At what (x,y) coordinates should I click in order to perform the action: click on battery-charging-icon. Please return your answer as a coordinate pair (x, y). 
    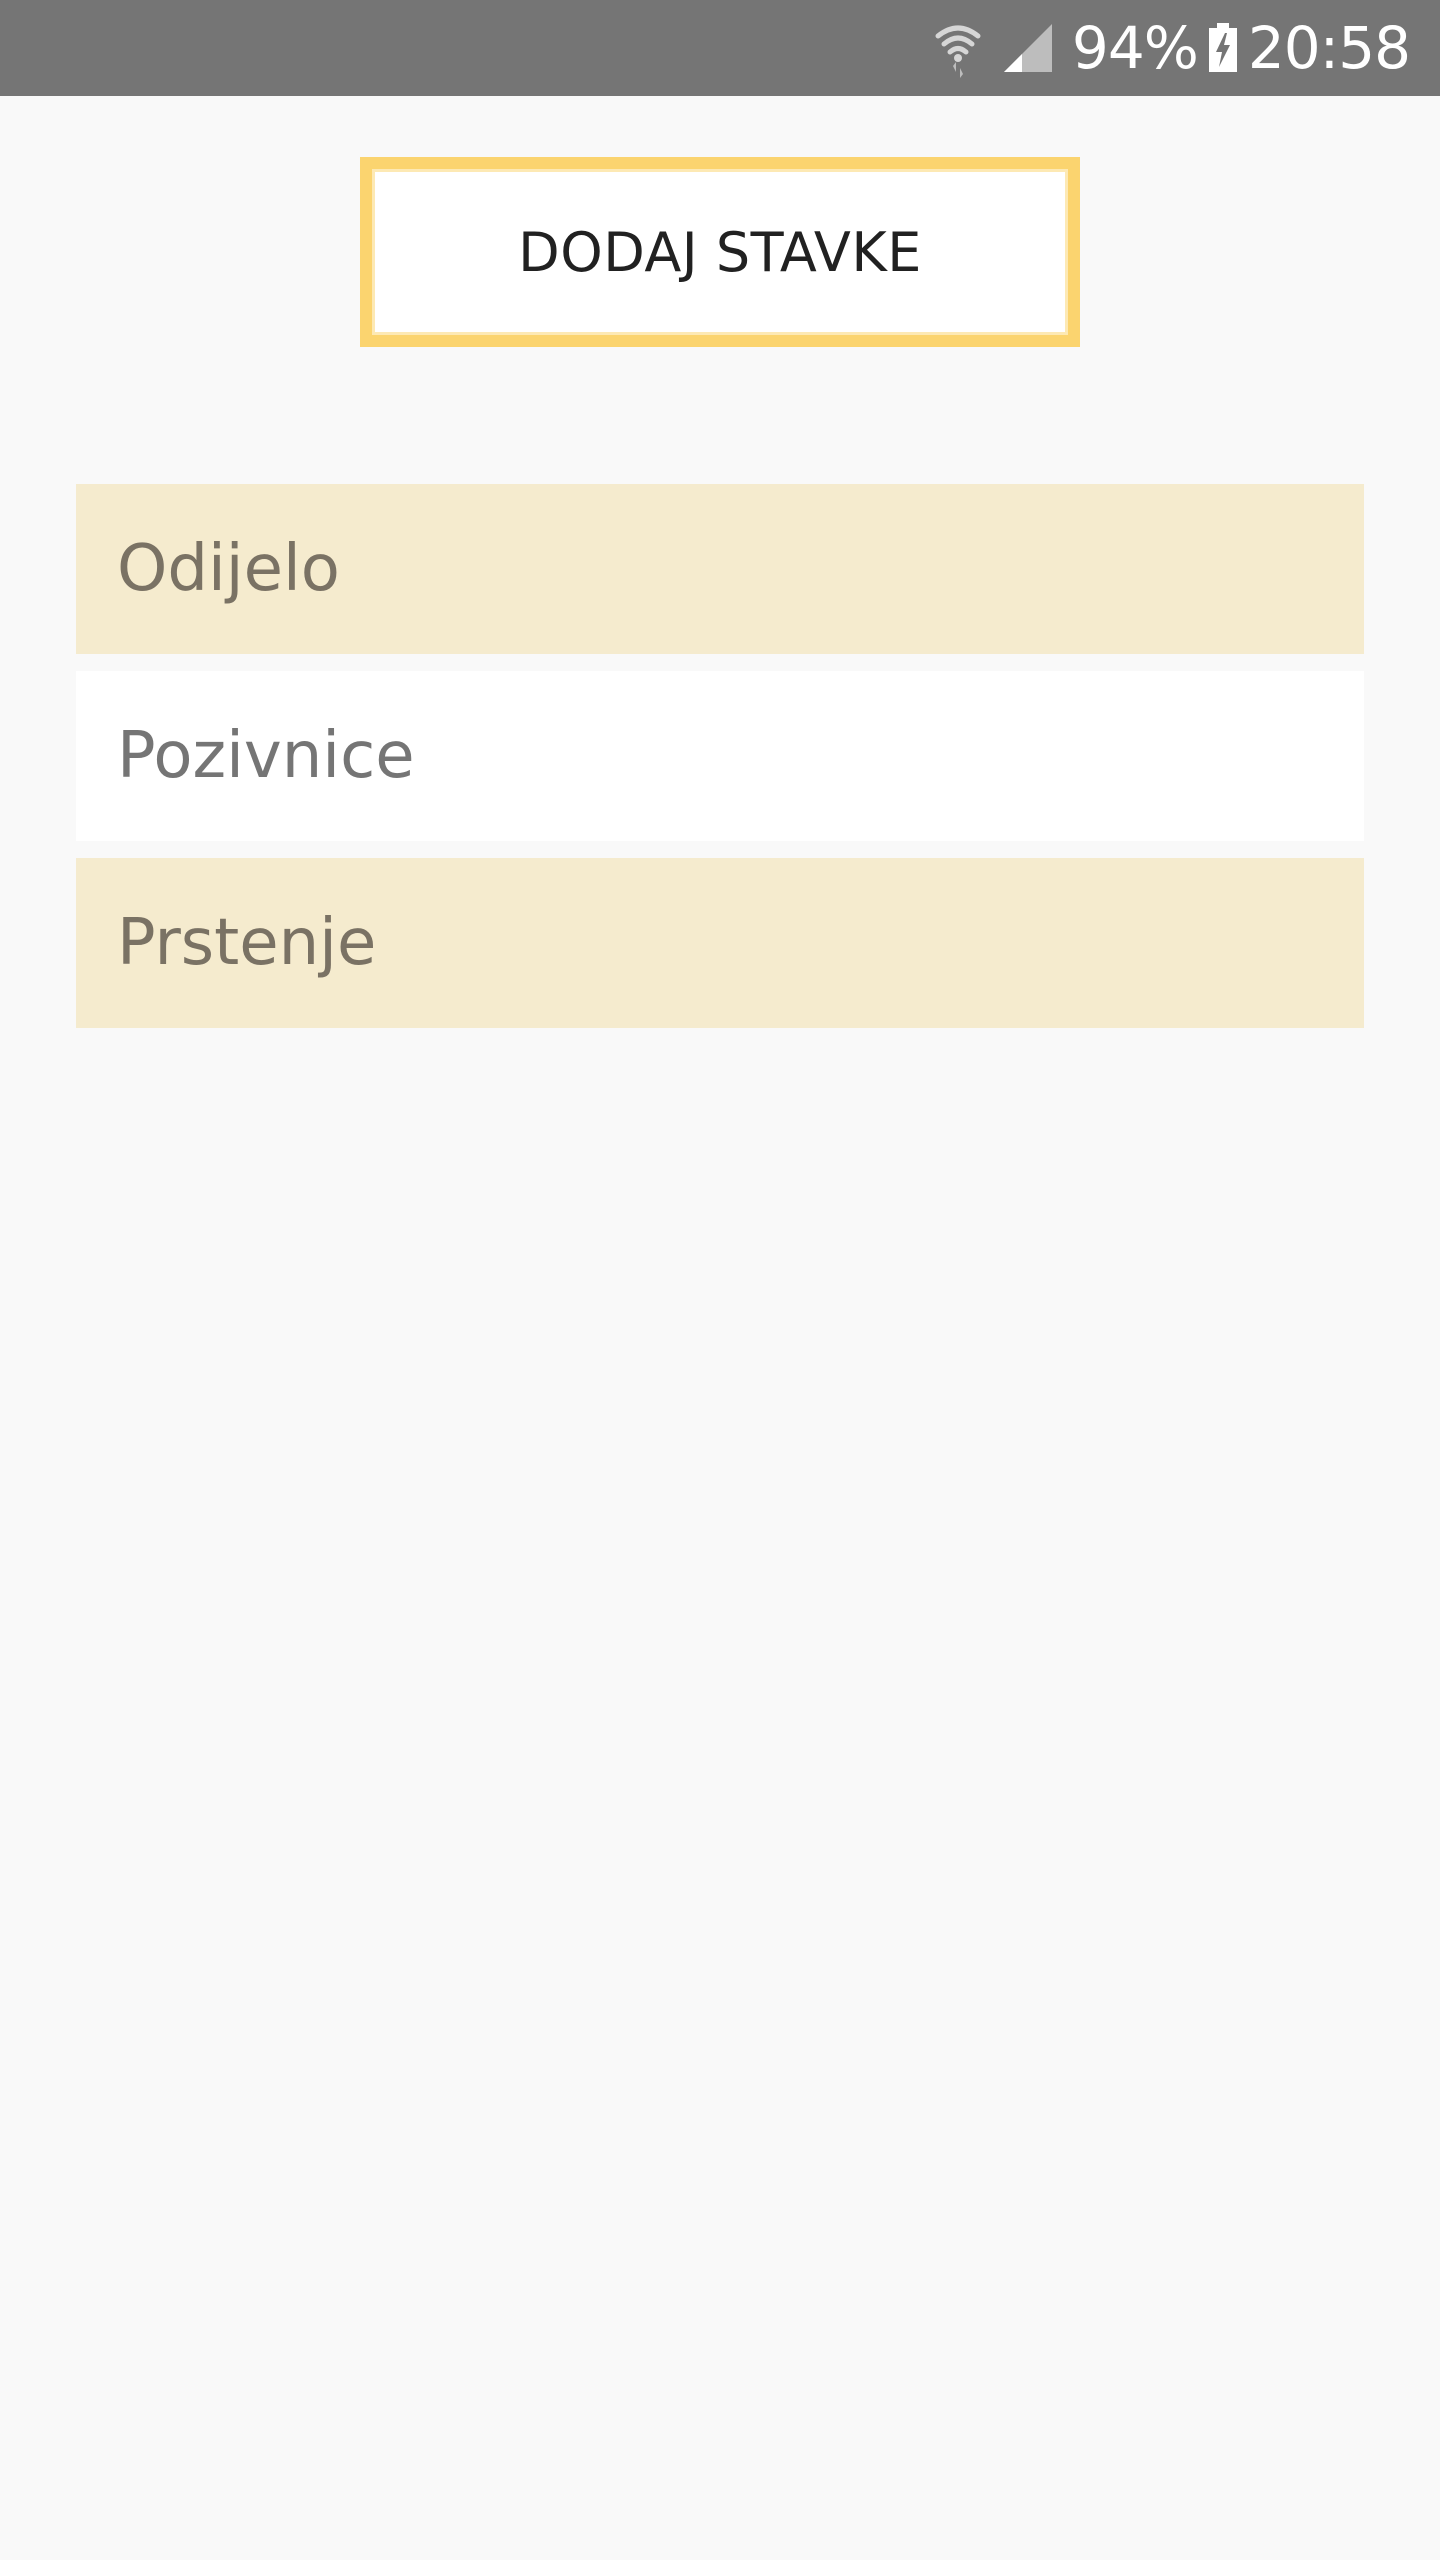
    Looking at the image, I should click on (1223, 48).